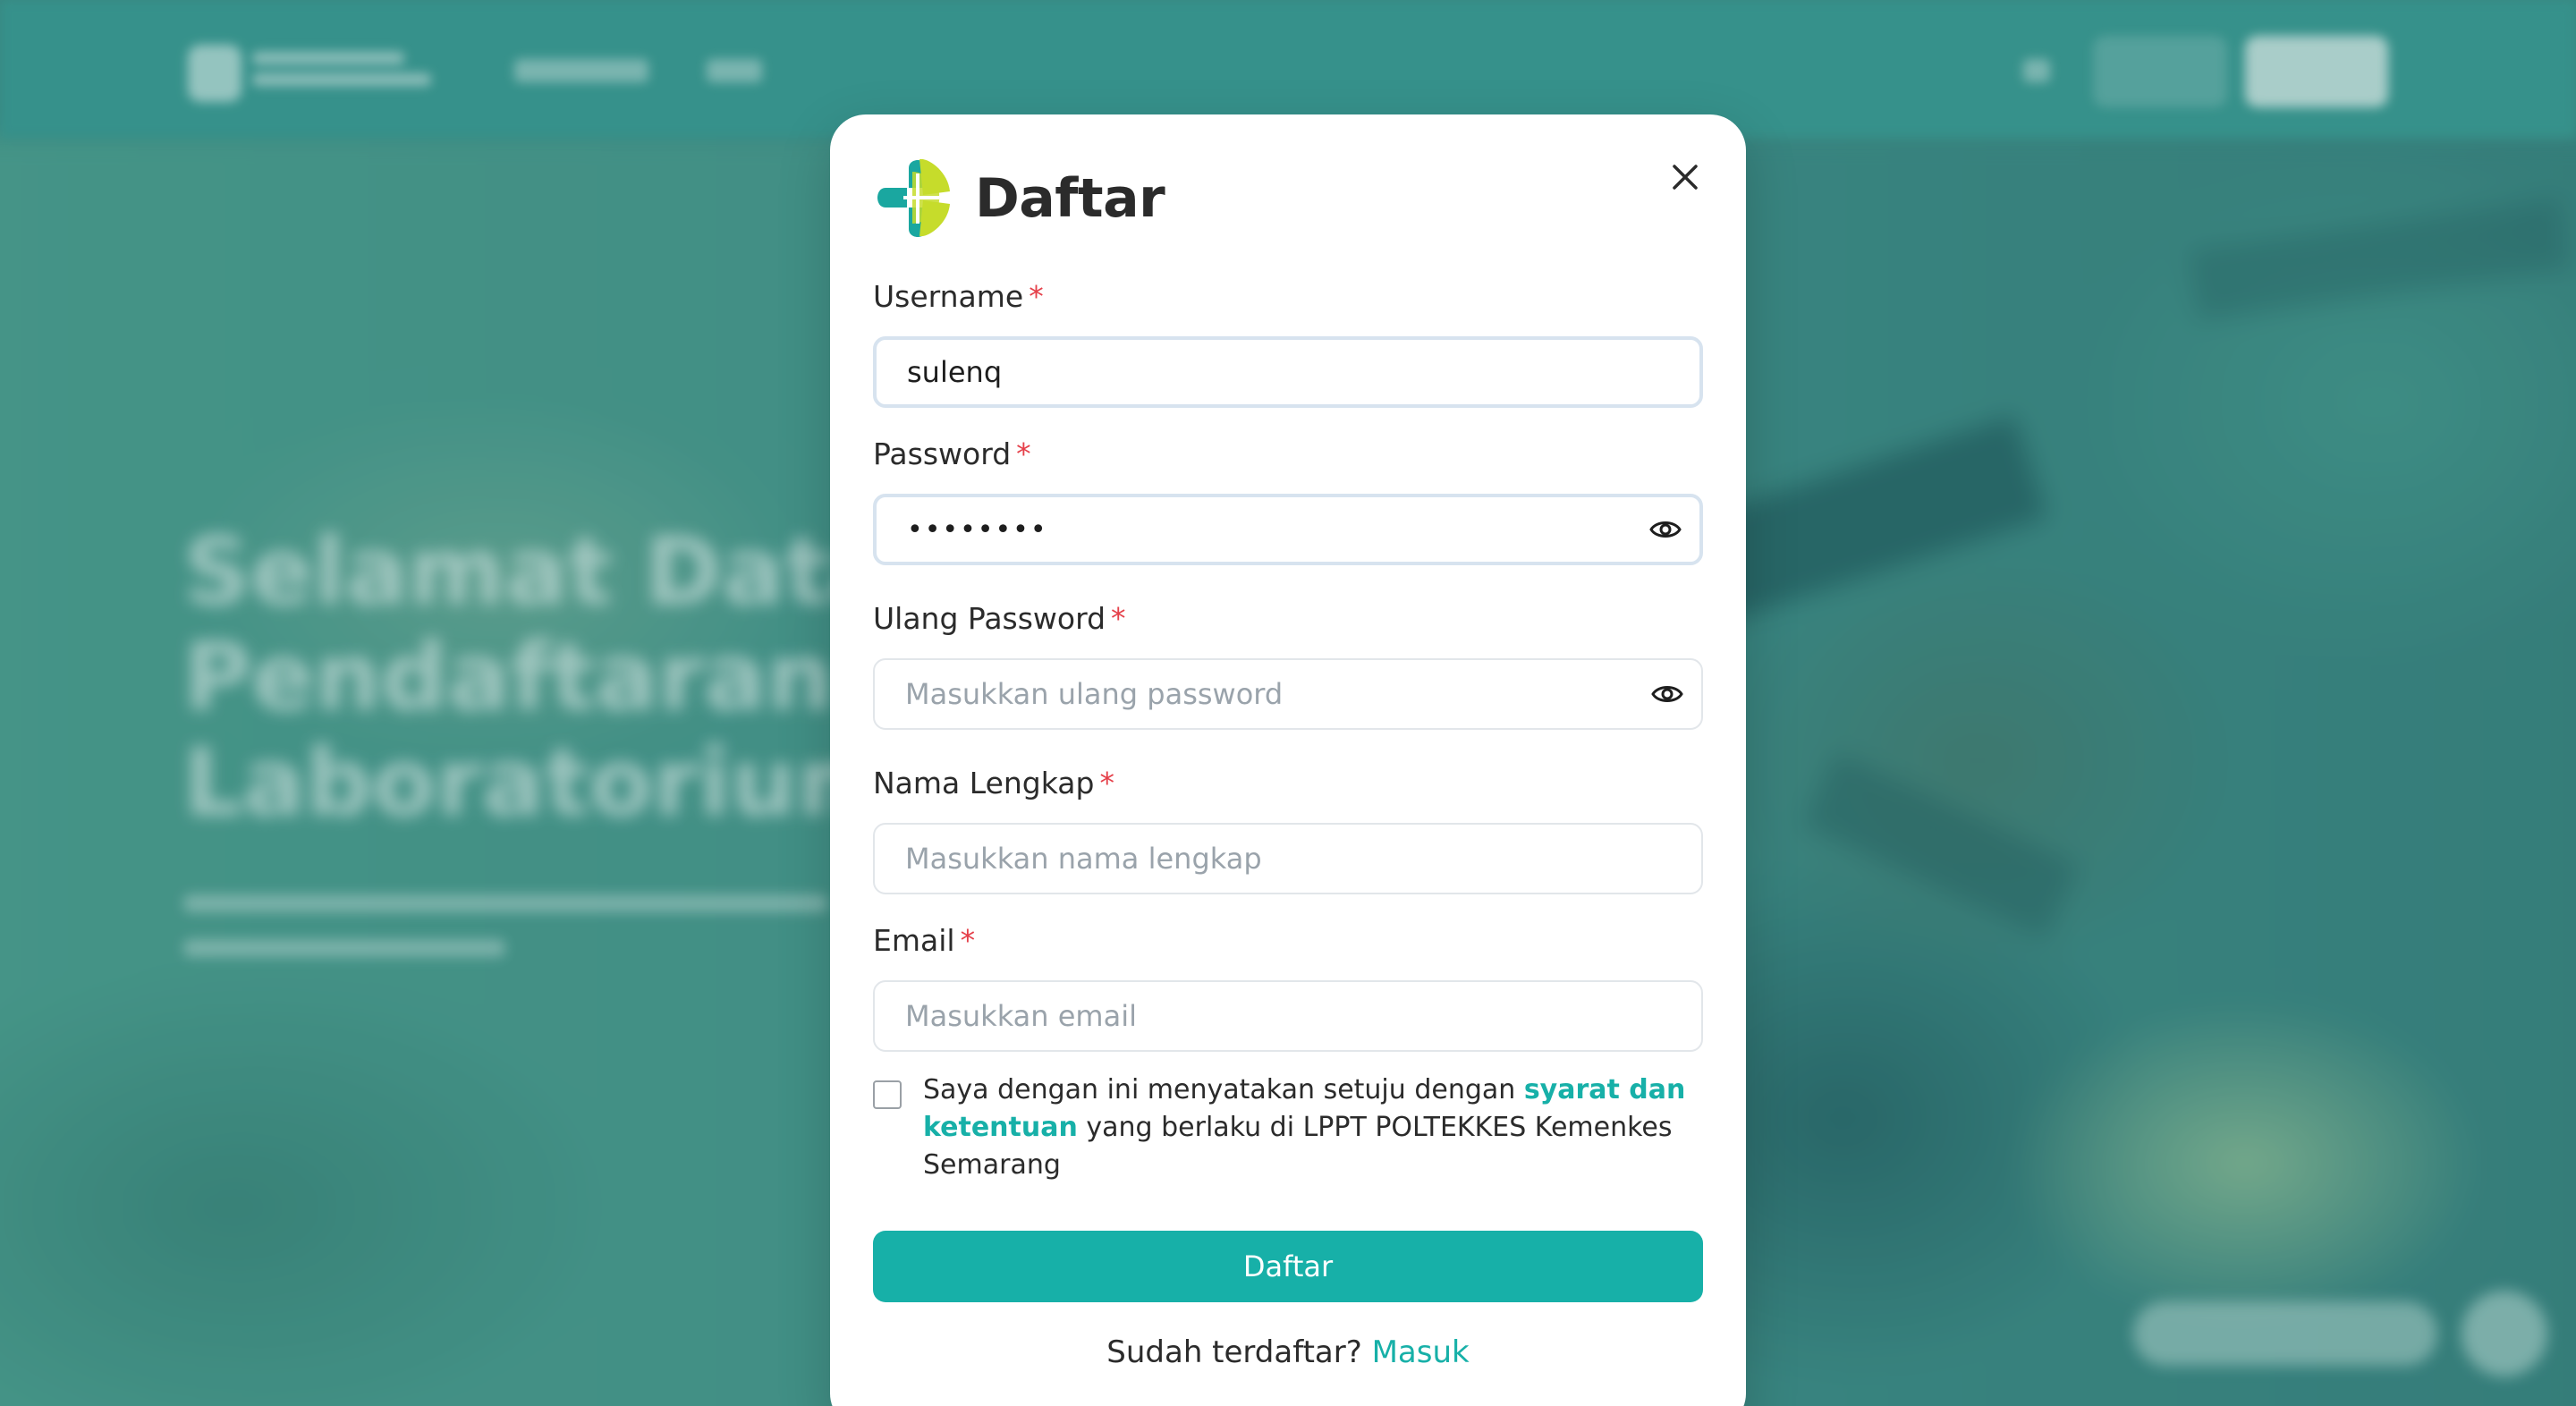  I want to click on login-link: Masuk, so click(1421, 1352).